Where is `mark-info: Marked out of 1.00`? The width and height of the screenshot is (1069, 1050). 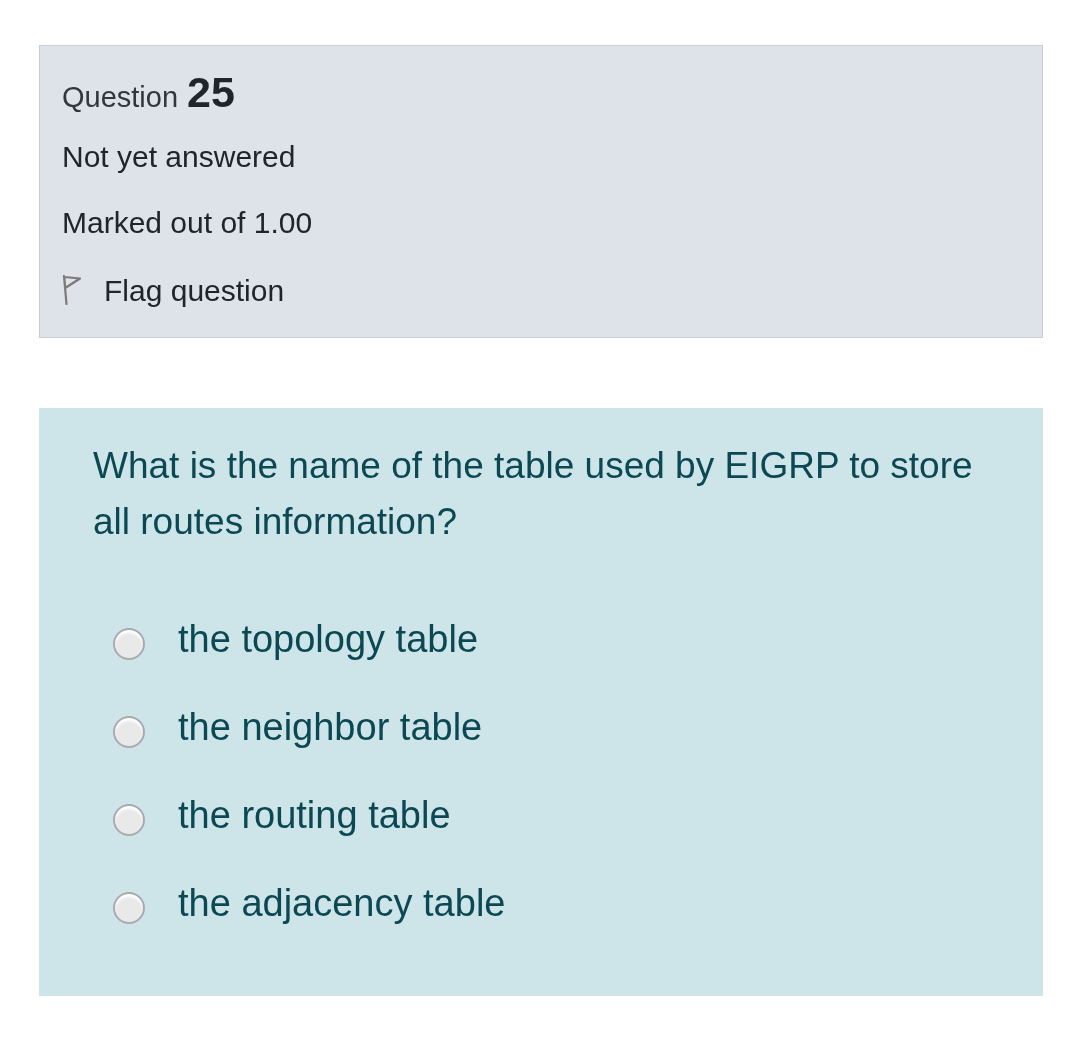
mark-info: Marked out of 1.00 is located at coordinates (187, 222).